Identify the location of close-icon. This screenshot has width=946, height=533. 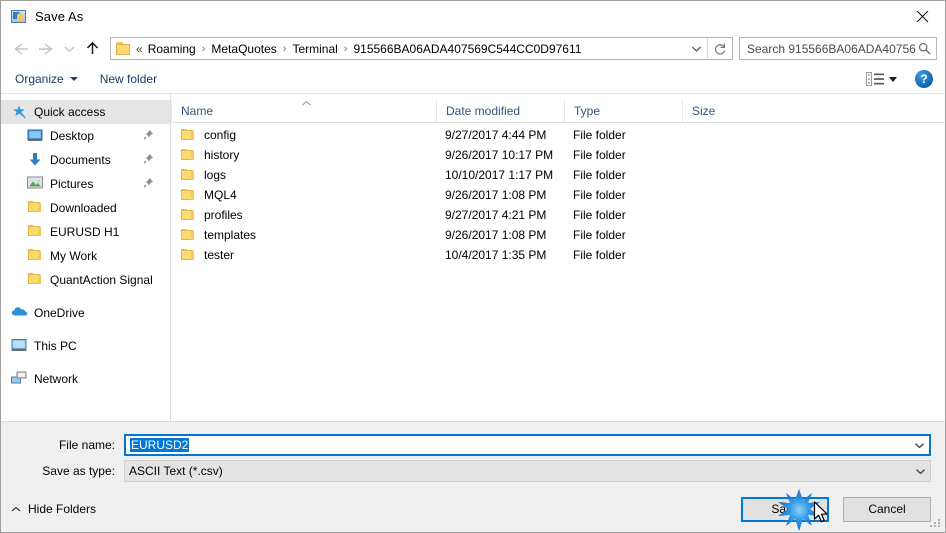
(922, 16).